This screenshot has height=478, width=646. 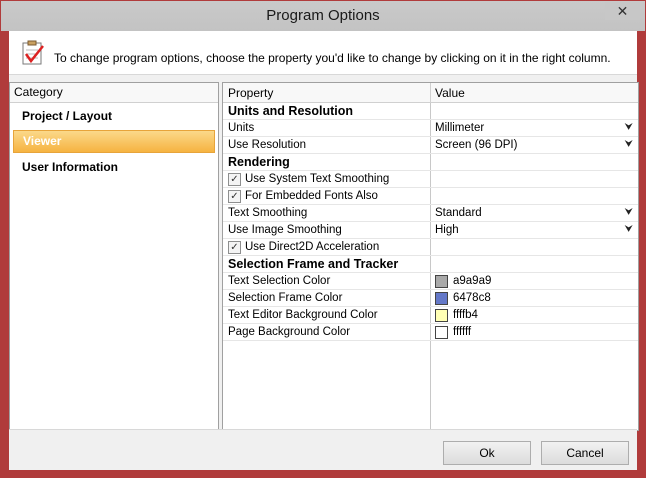 What do you see at coordinates (430, 298) in the screenshot?
I see `property-row-selection-frame-color: Selection Frame Color 6478c8` at bounding box center [430, 298].